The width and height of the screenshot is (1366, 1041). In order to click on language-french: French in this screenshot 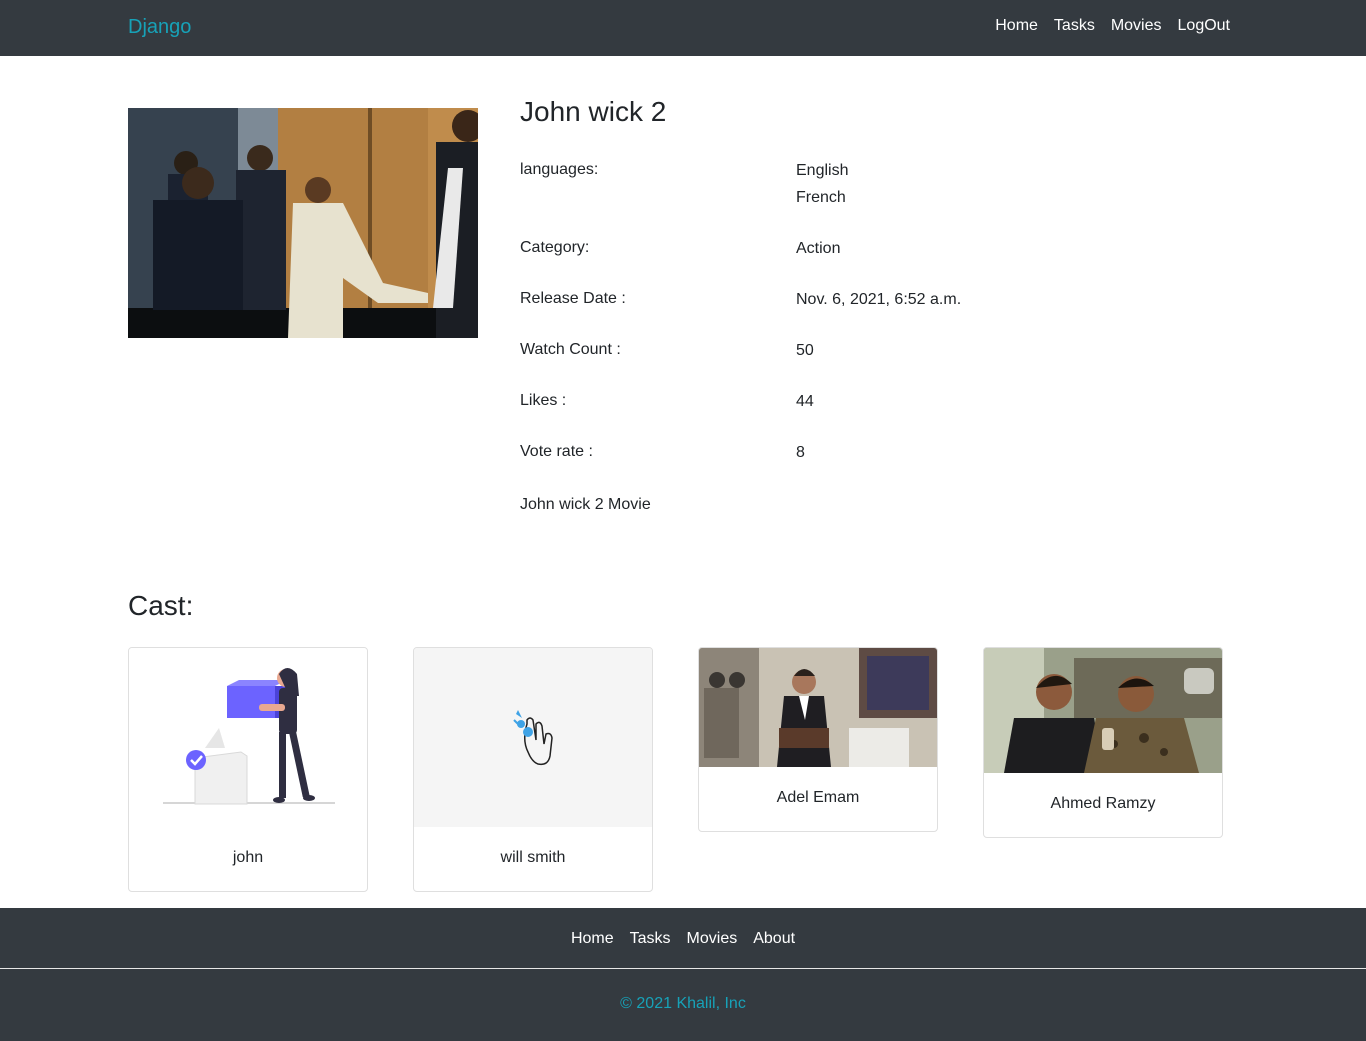, I will do `click(821, 197)`.